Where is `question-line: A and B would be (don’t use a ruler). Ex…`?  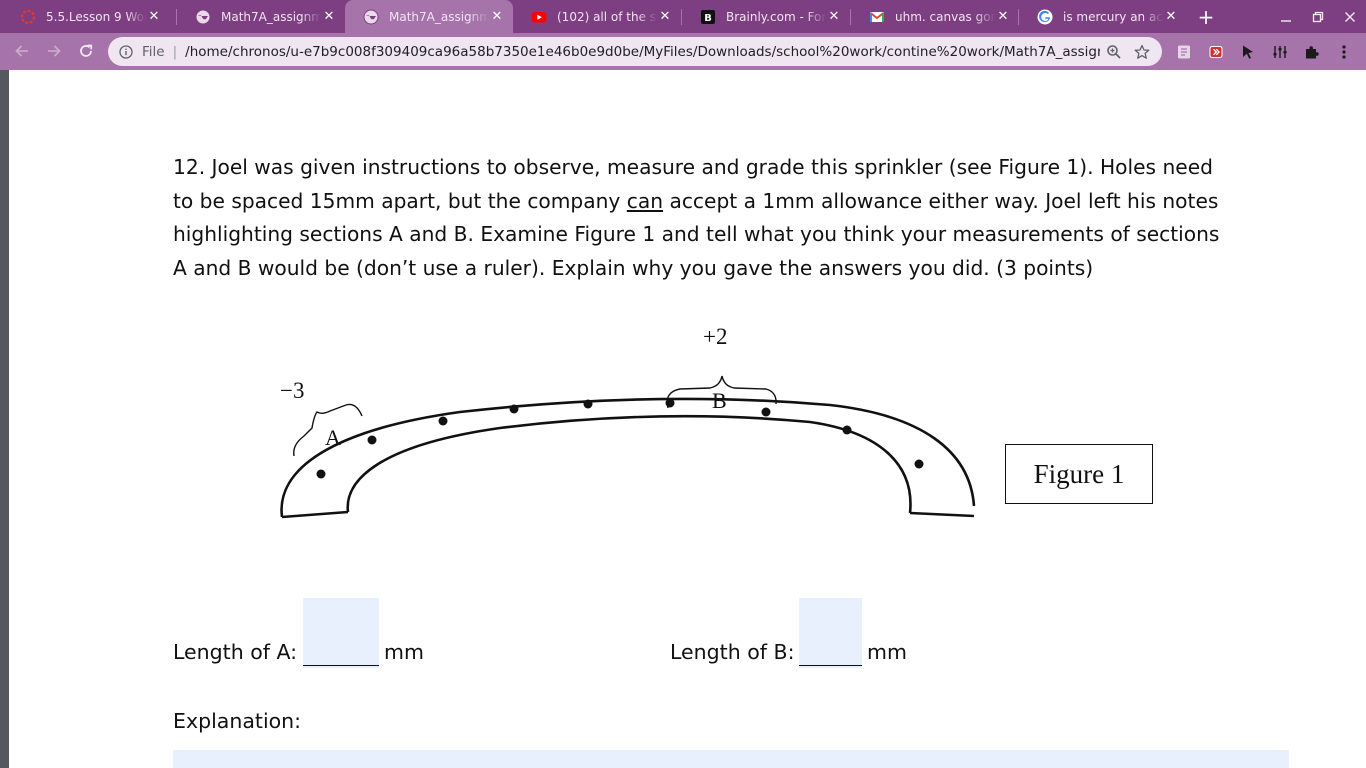
question-line: A and B would be (don’t use a ruler). Ex… is located at coordinates (633, 267).